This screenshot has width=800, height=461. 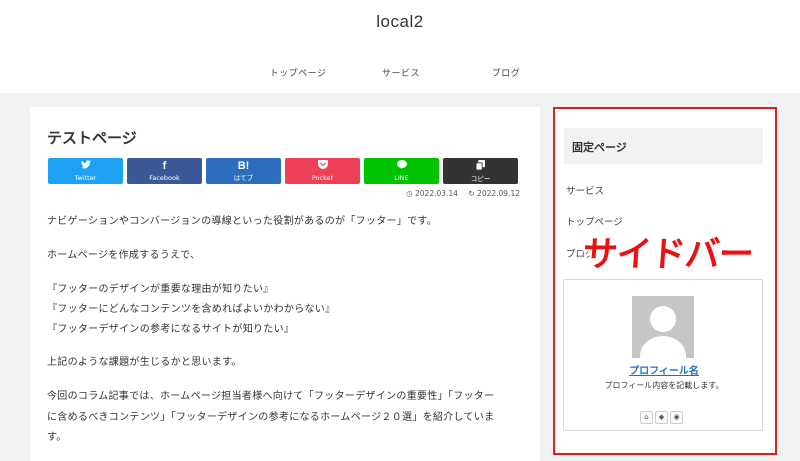 I want to click on pocket-icon, so click(x=322, y=165).